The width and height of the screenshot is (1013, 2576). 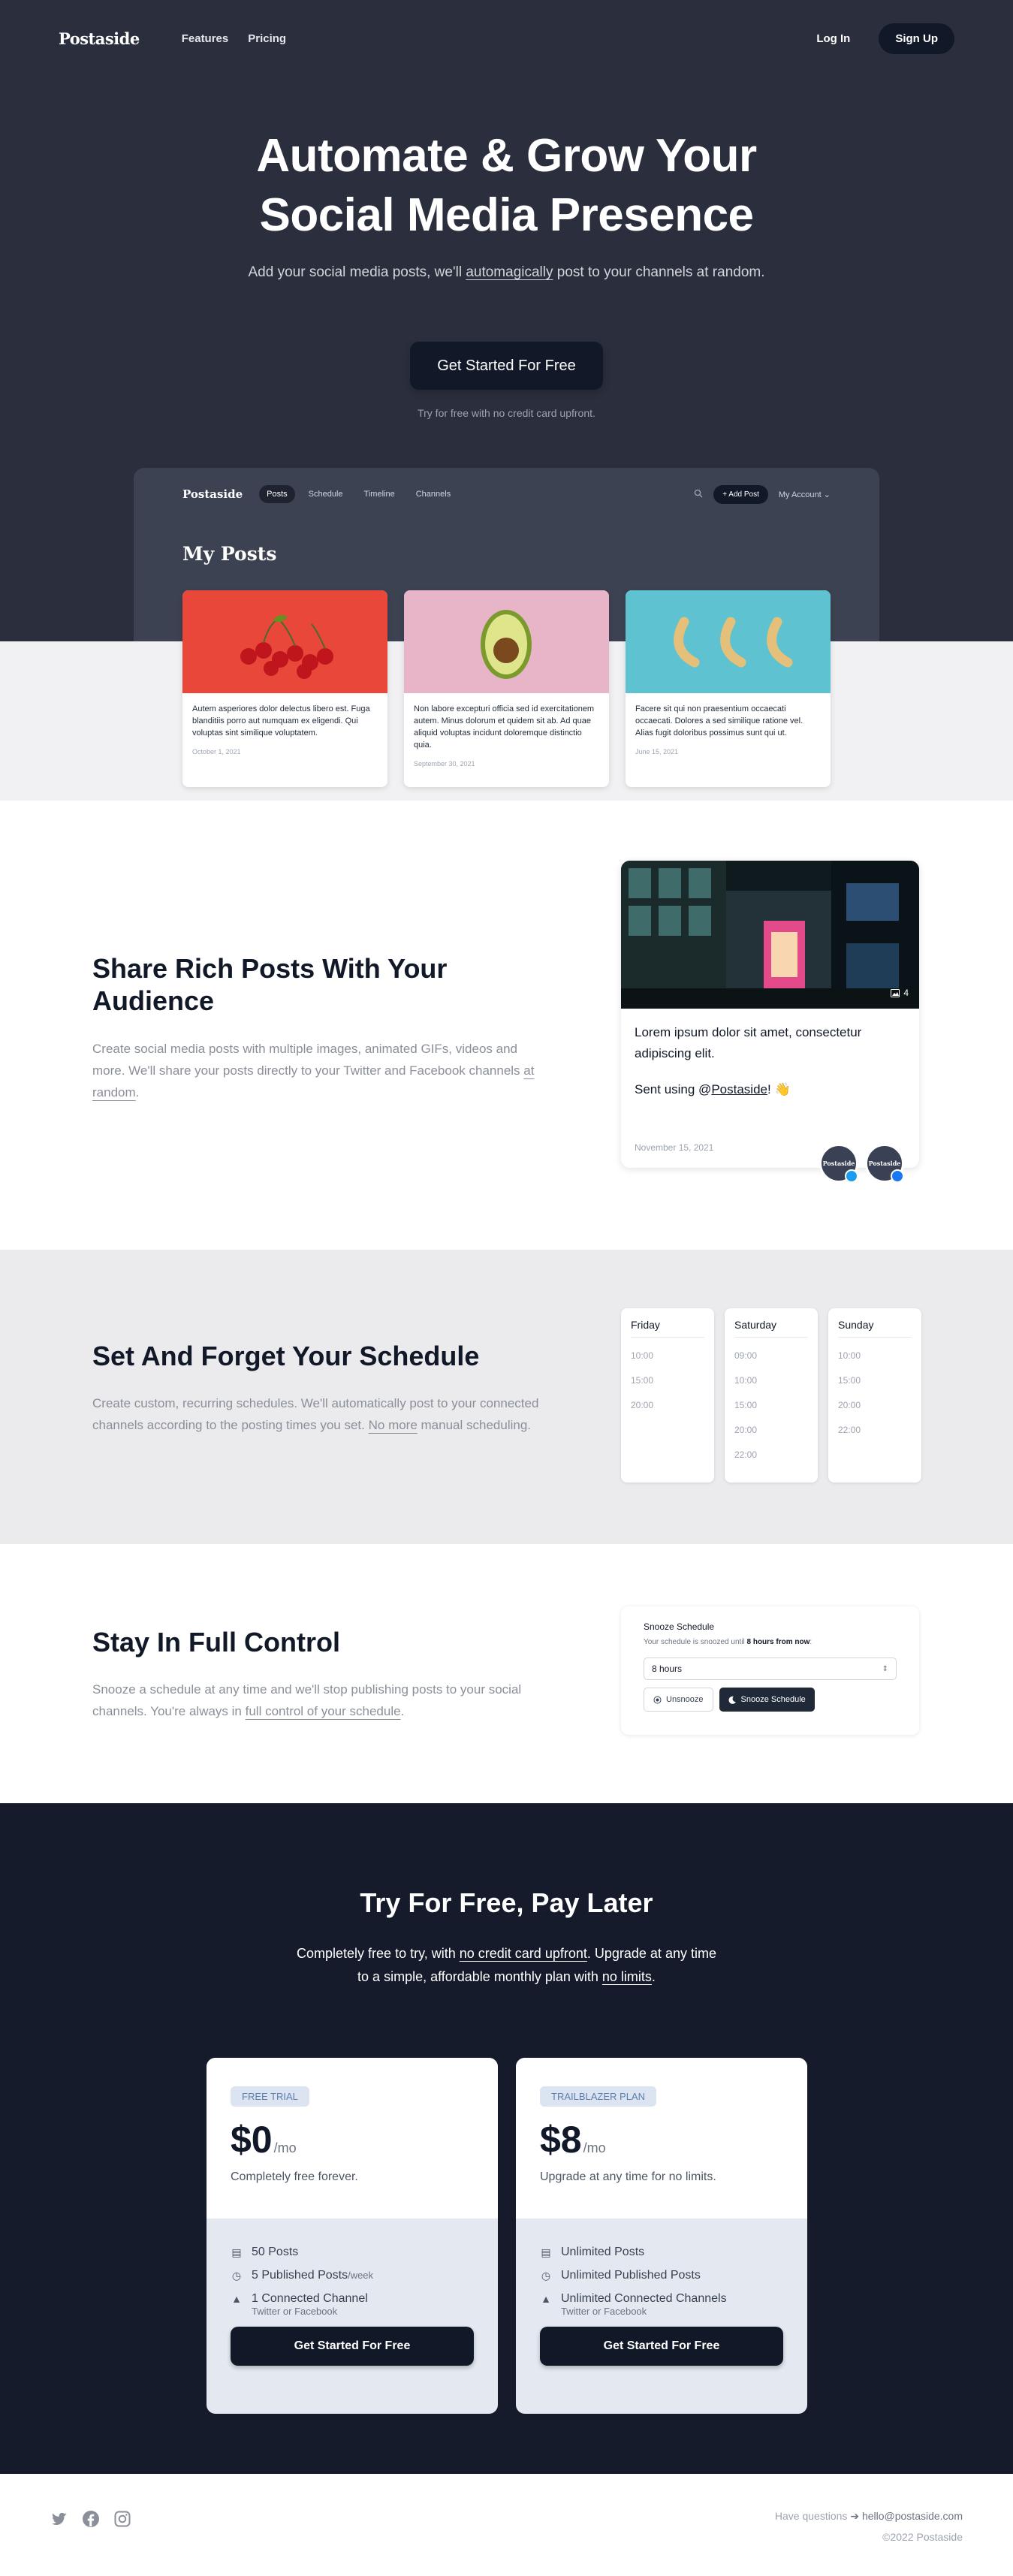 I want to click on plan-feature-label: Unlimited Connected Channels, so click(x=644, y=2298).